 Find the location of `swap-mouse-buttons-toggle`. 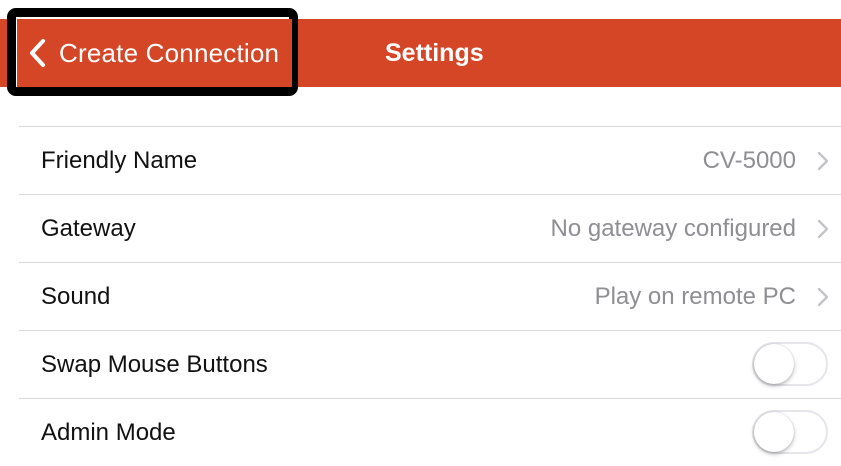

swap-mouse-buttons-toggle is located at coordinates (790, 363).